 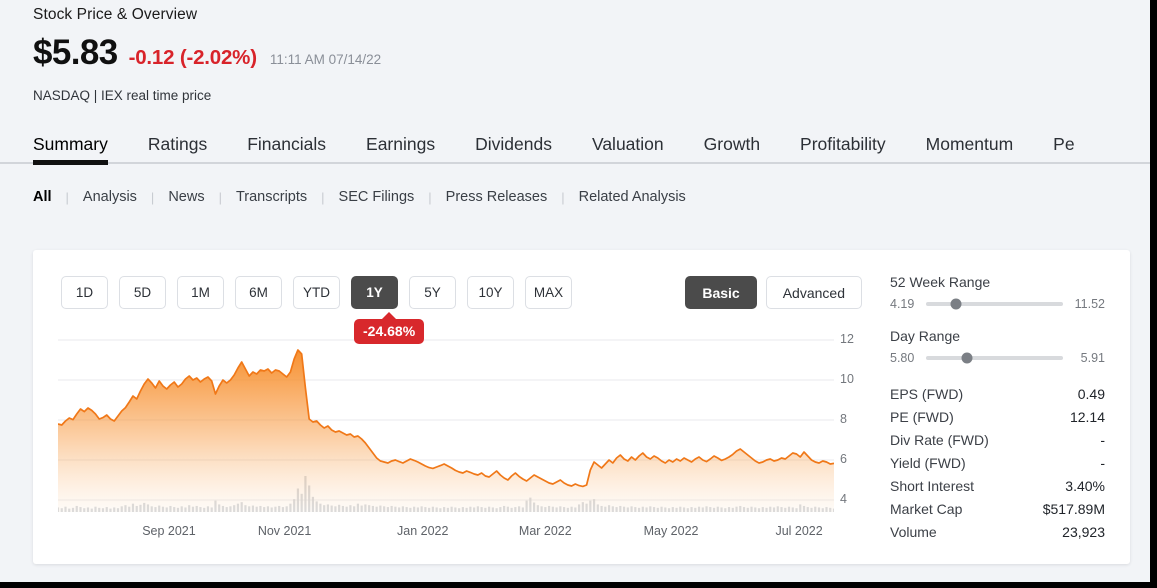 What do you see at coordinates (967, 358) in the screenshot?
I see `day-range-knob` at bounding box center [967, 358].